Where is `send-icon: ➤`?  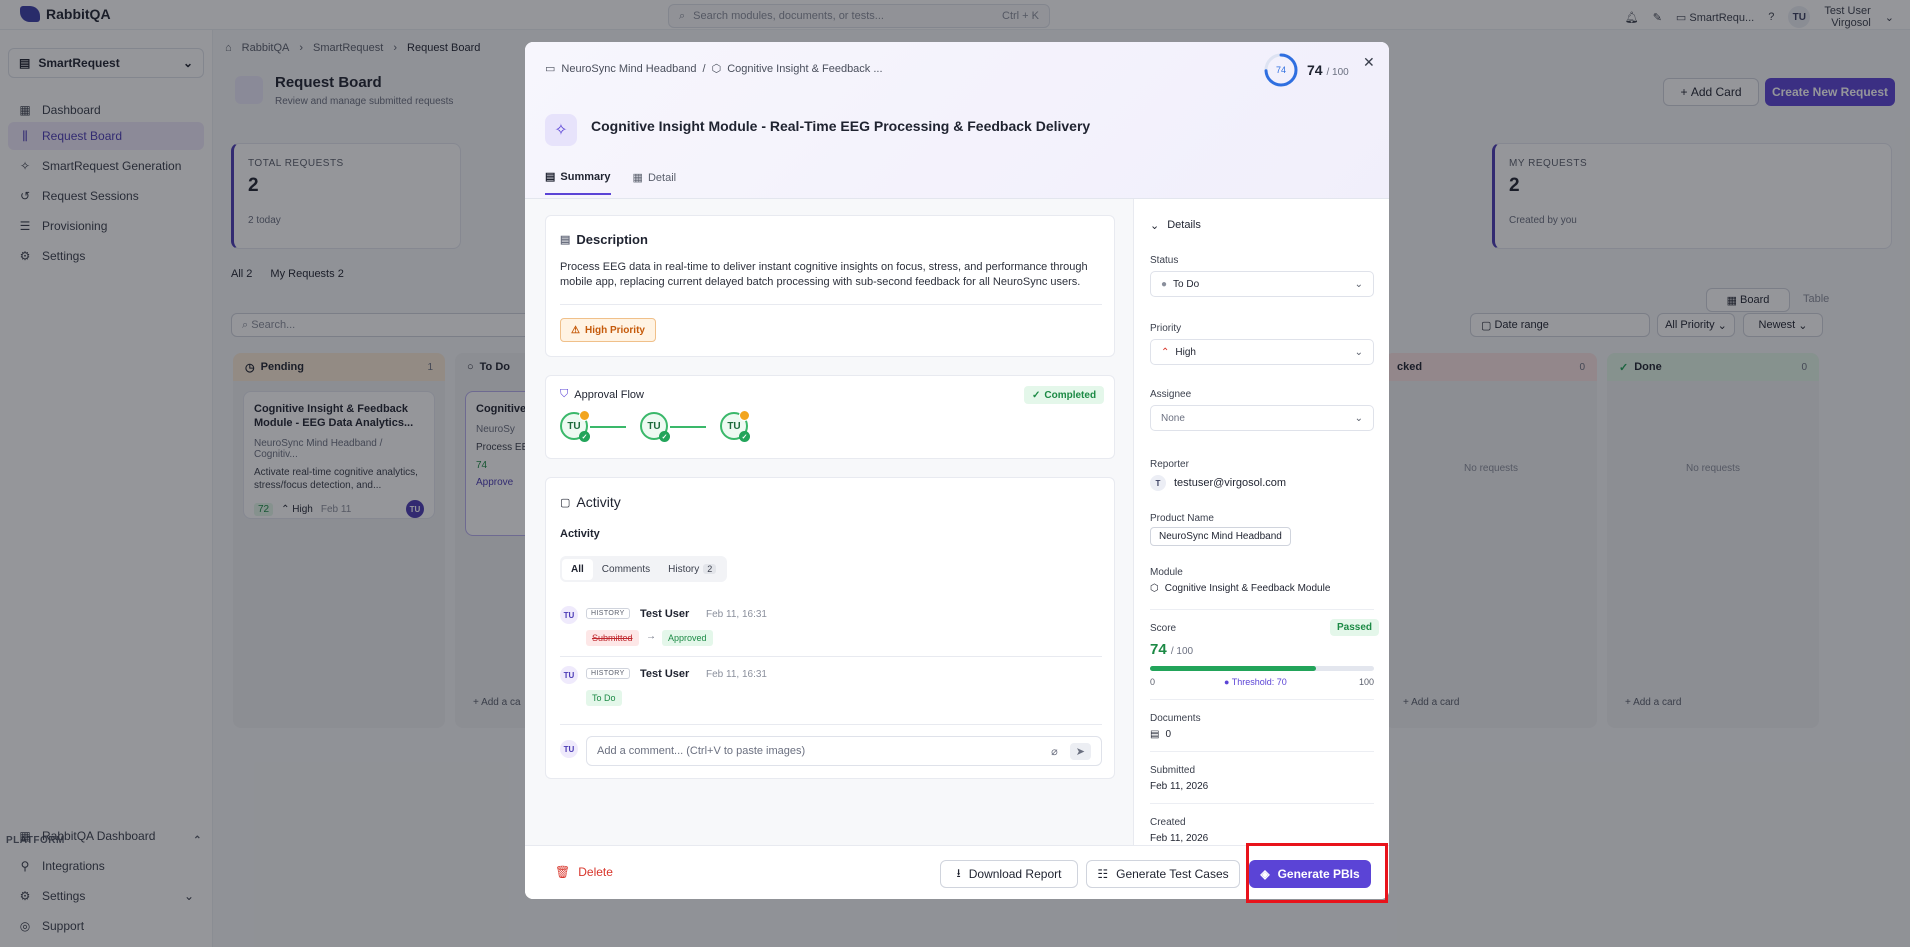
send-icon: ➤ is located at coordinates (1080, 751).